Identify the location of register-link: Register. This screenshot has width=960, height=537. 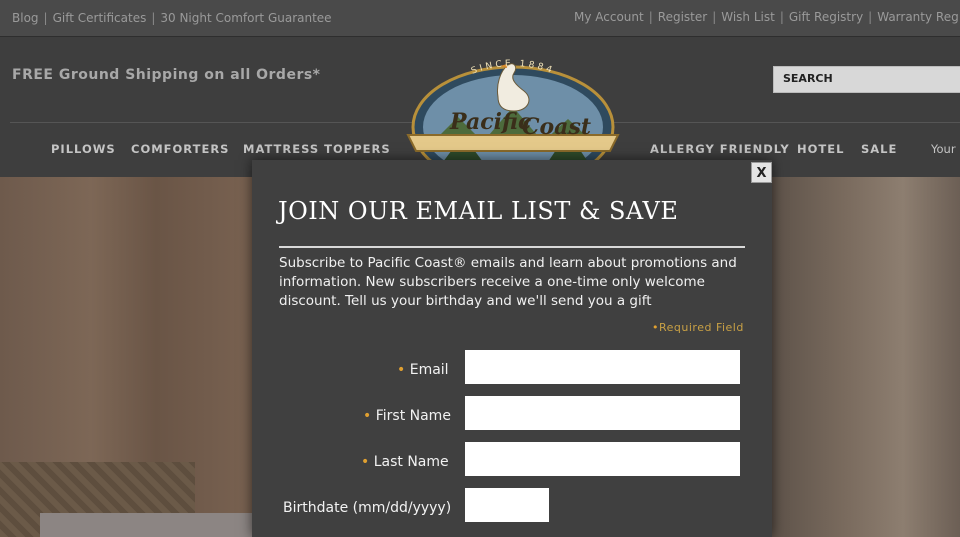
(682, 17).